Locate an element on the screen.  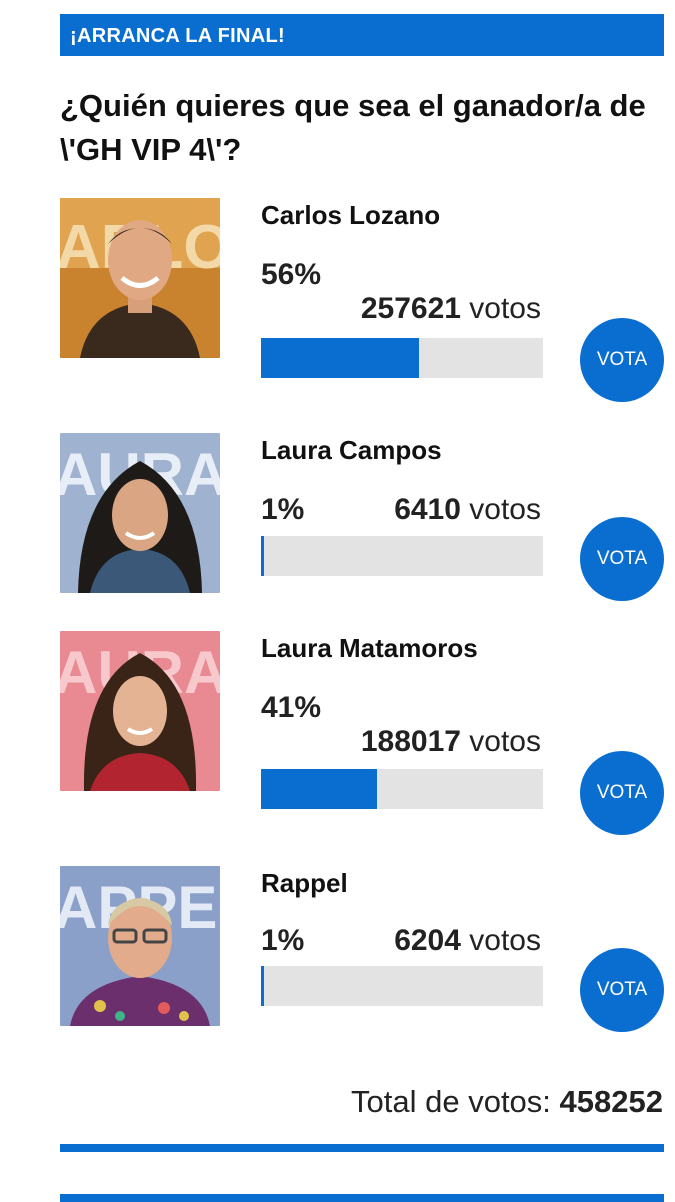
candidate-percent: 56% is located at coordinates (291, 274).